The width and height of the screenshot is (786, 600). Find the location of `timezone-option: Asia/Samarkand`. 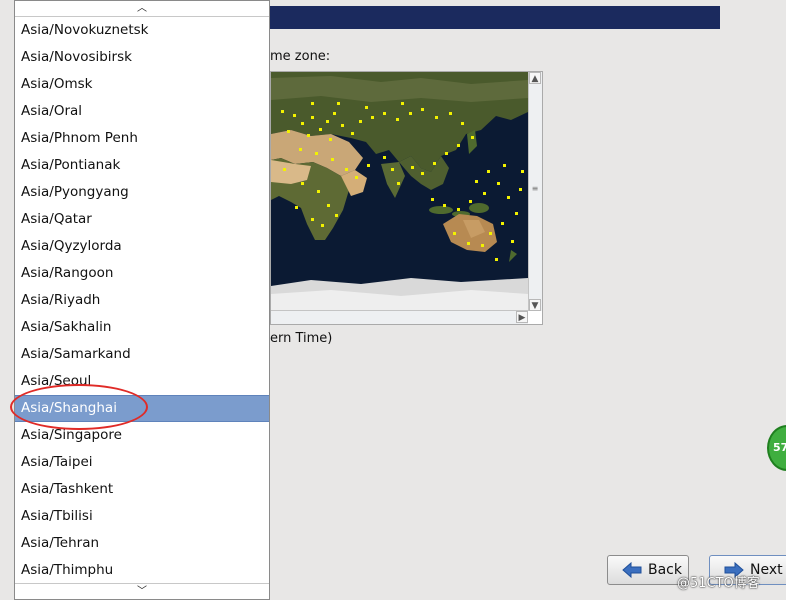

timezone-option: Asia/Samarkand is located at coordinates (142, 354).